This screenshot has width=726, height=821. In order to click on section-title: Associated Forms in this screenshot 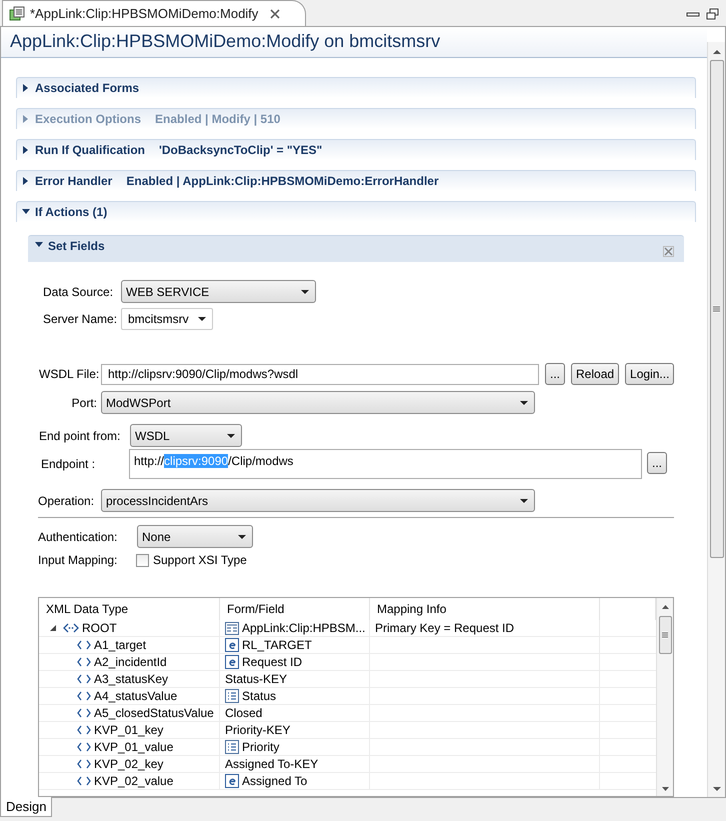, I will do `click(87, 88)`.